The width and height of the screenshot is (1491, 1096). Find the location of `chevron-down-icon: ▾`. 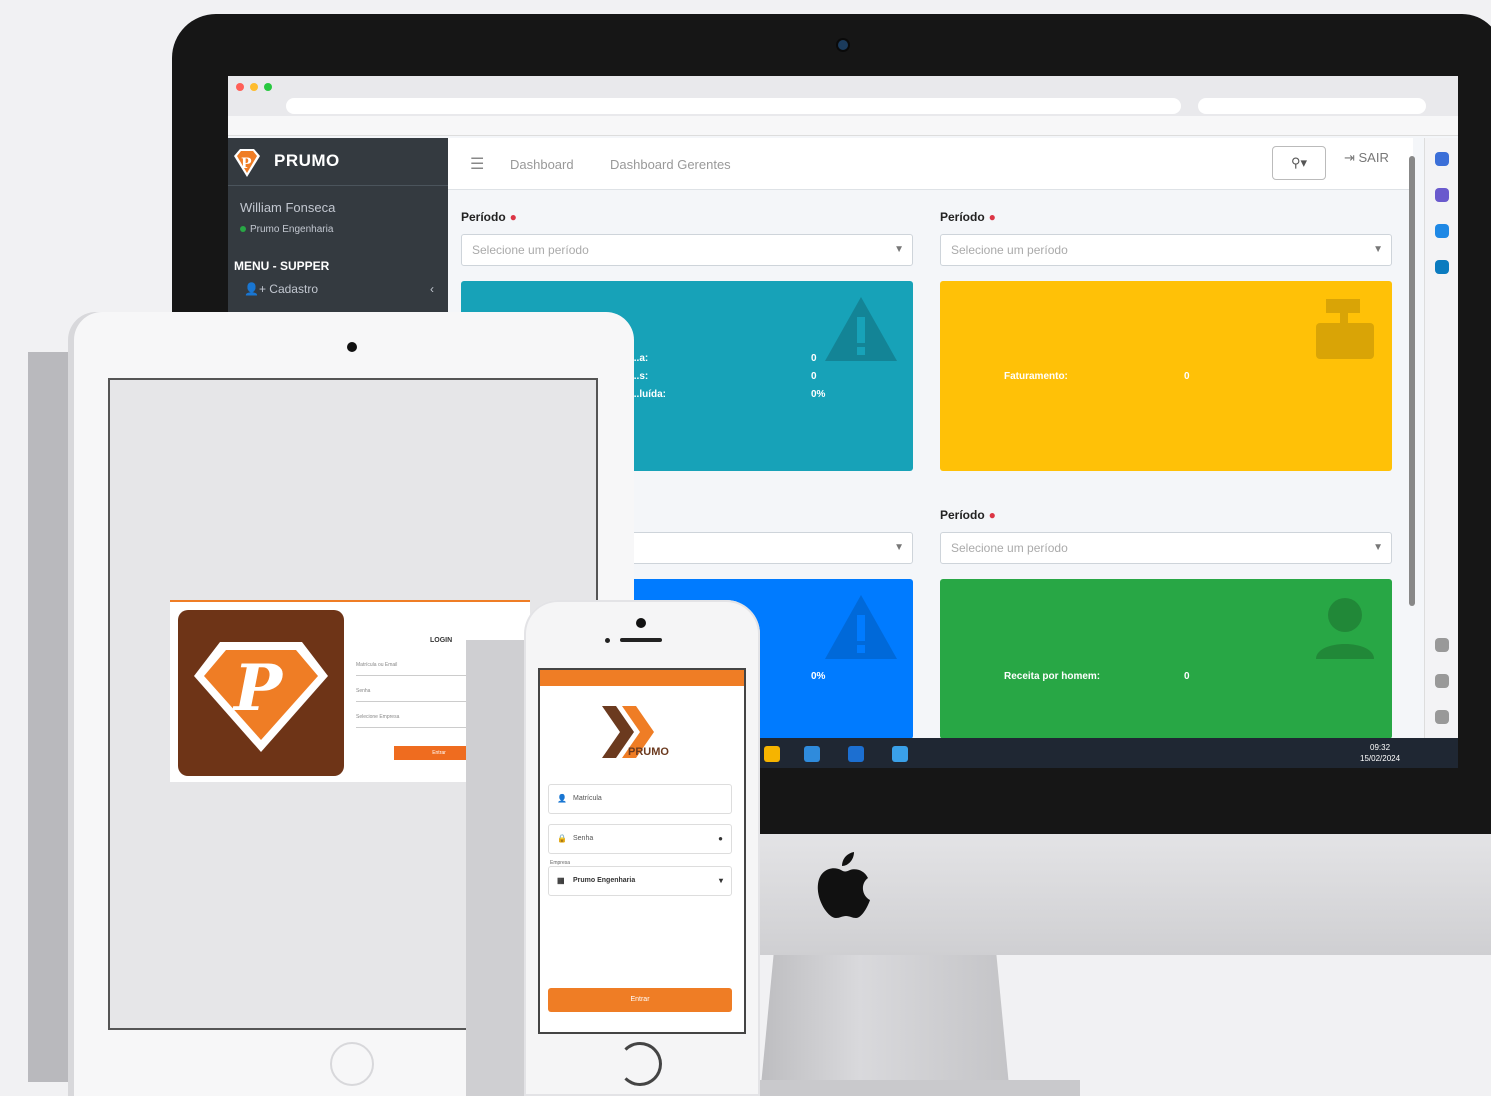

chevron-down-icon: ▾ is located at coordinates (720, 880).